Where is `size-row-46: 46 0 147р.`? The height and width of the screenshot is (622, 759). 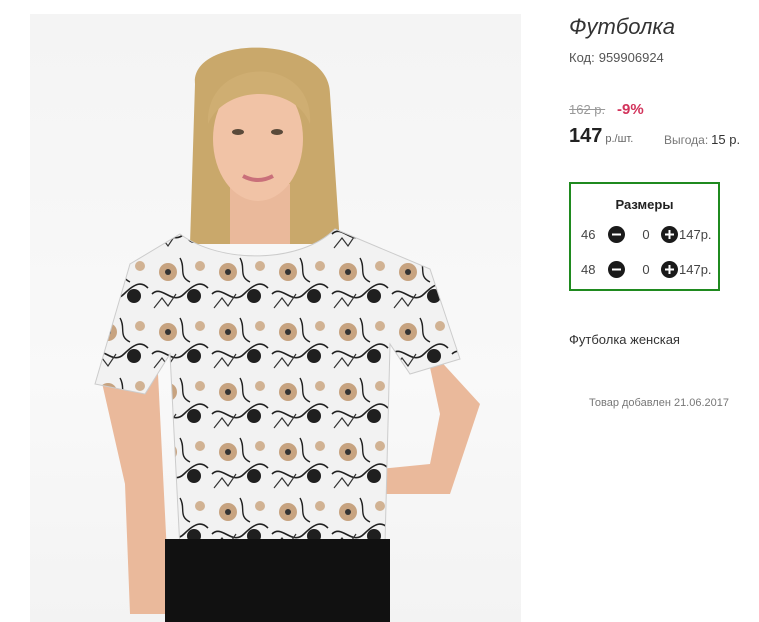 size-row-46: 46 0 147р. is located at coordinates (648, 235).